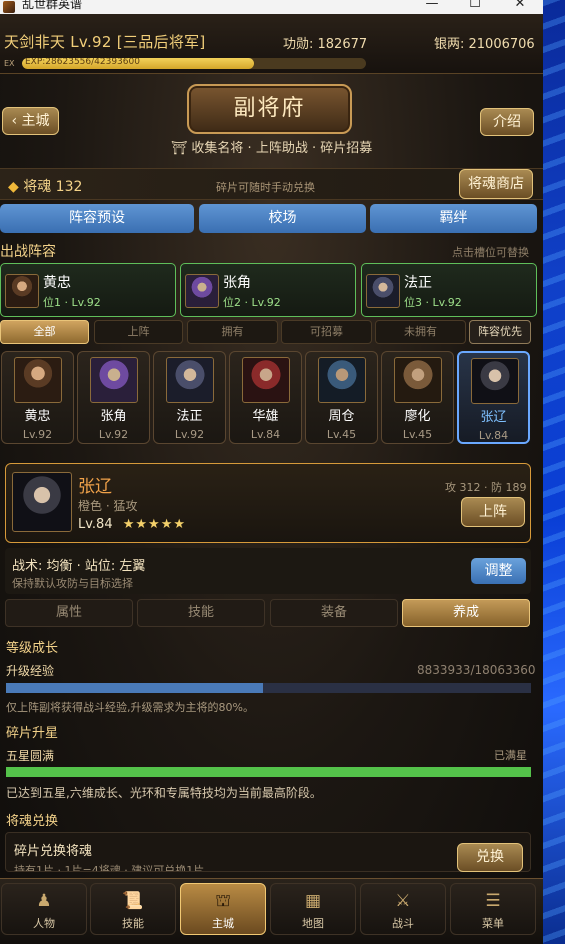 The height and width of the screenshot is (944, 565). What do you see at coordinates (69, 613) in the screenshot?
I see `tab-attributes: 属性` at bounding box center [69, 613].